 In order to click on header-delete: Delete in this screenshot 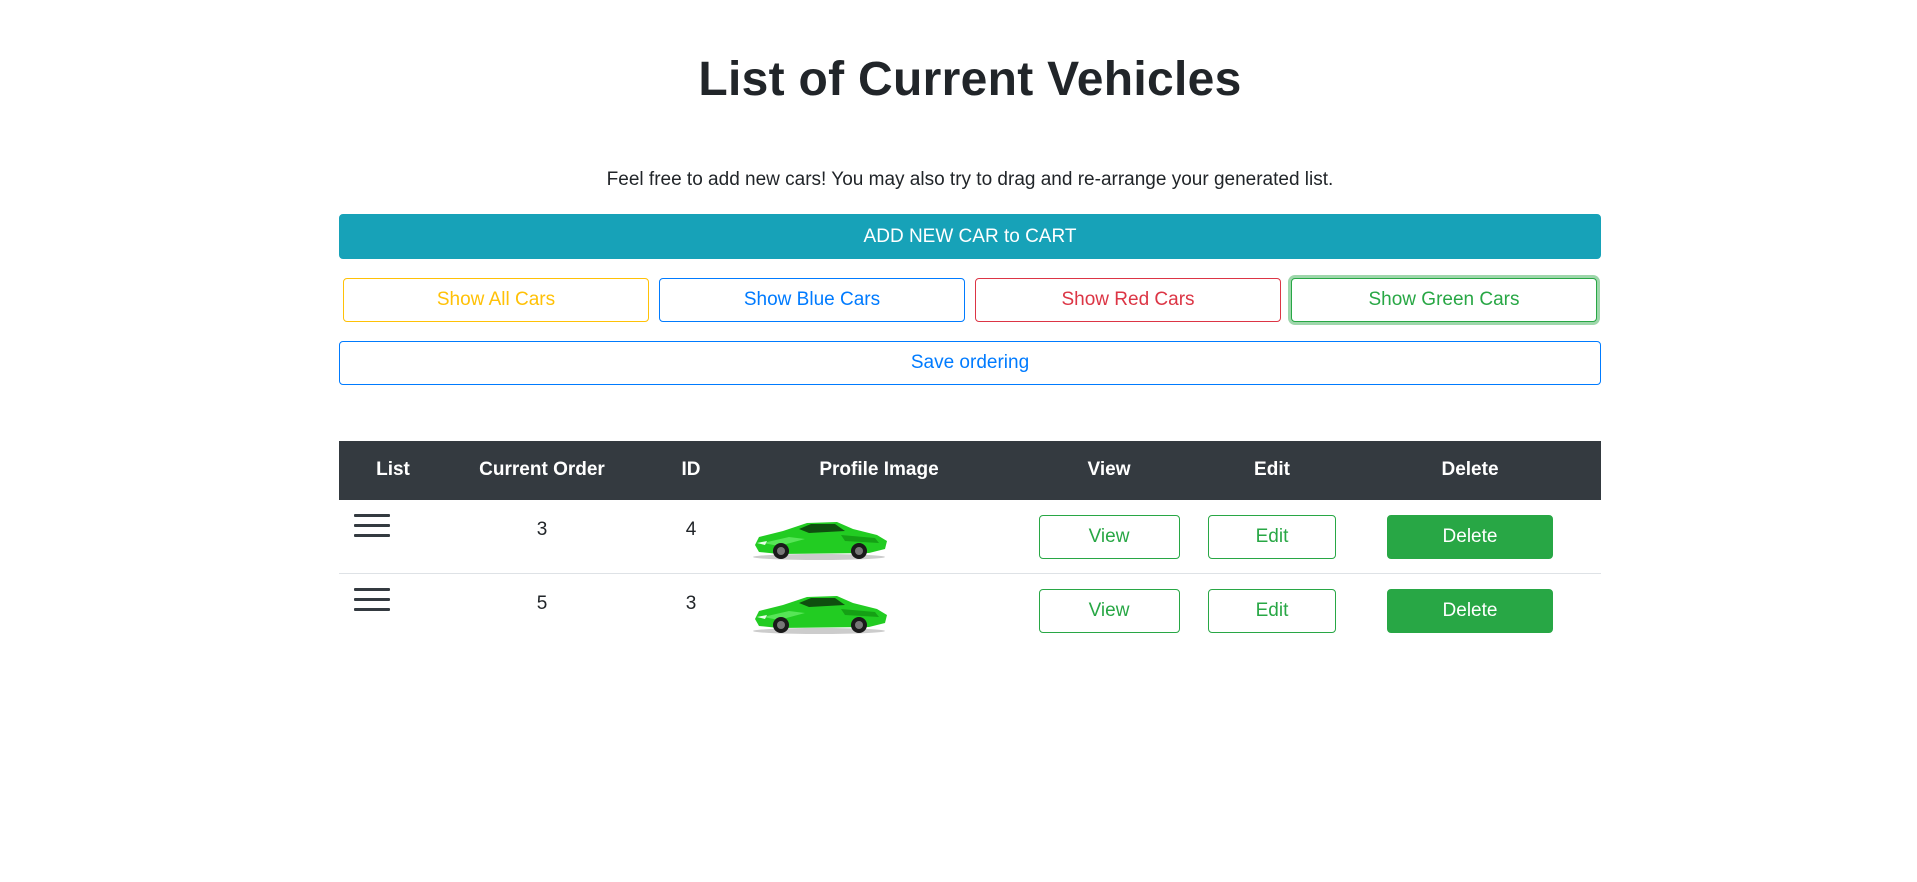, I will do `click(1470, 470)`.